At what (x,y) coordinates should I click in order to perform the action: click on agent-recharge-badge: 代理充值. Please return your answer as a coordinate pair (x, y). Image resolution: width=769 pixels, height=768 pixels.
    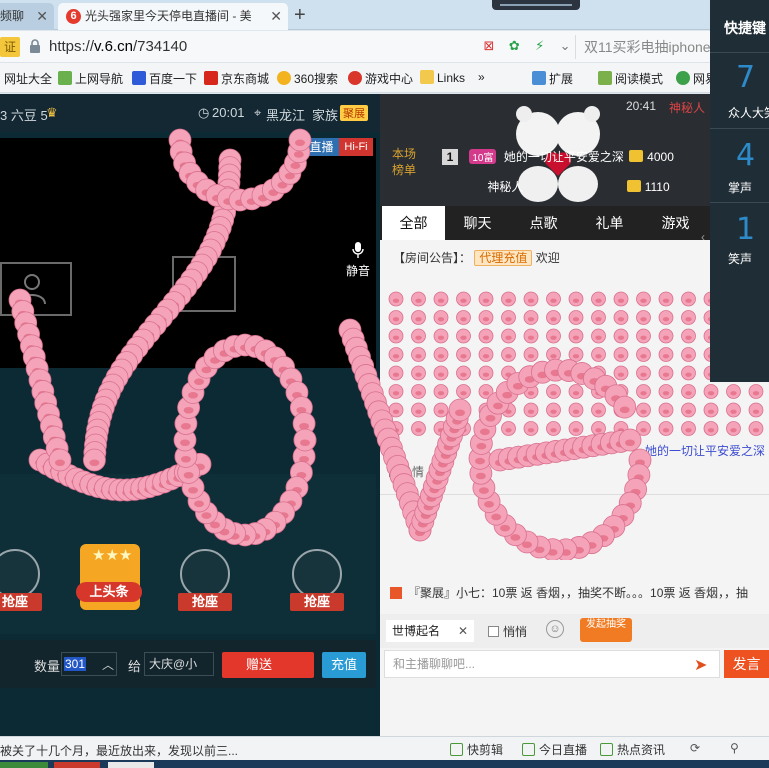
    Looking at the image, I should click on (503, 258).